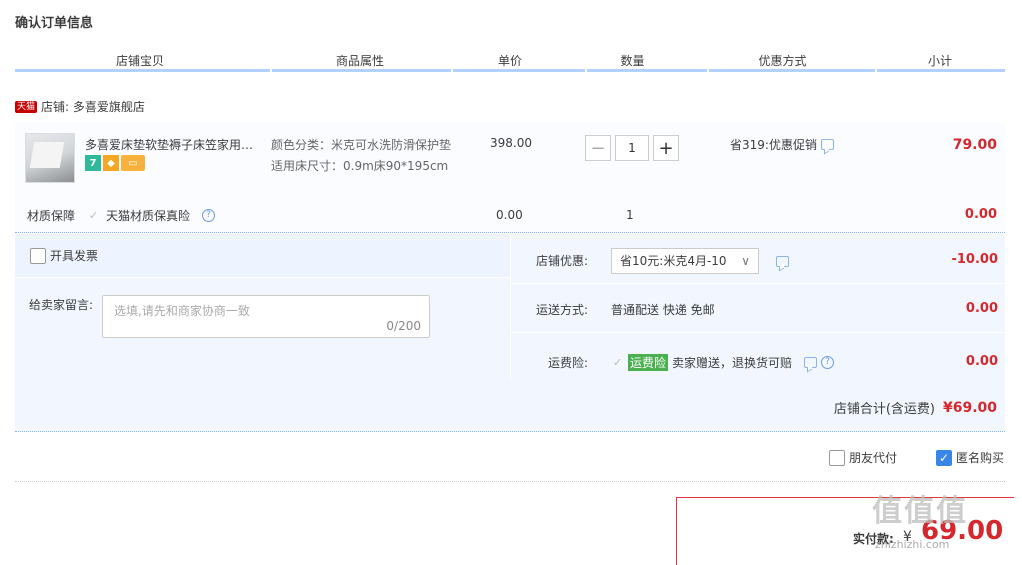  Describe the element at coordinates (745, 261) in the screenshot. I see `chevron-down-icon: ∨` at that location.